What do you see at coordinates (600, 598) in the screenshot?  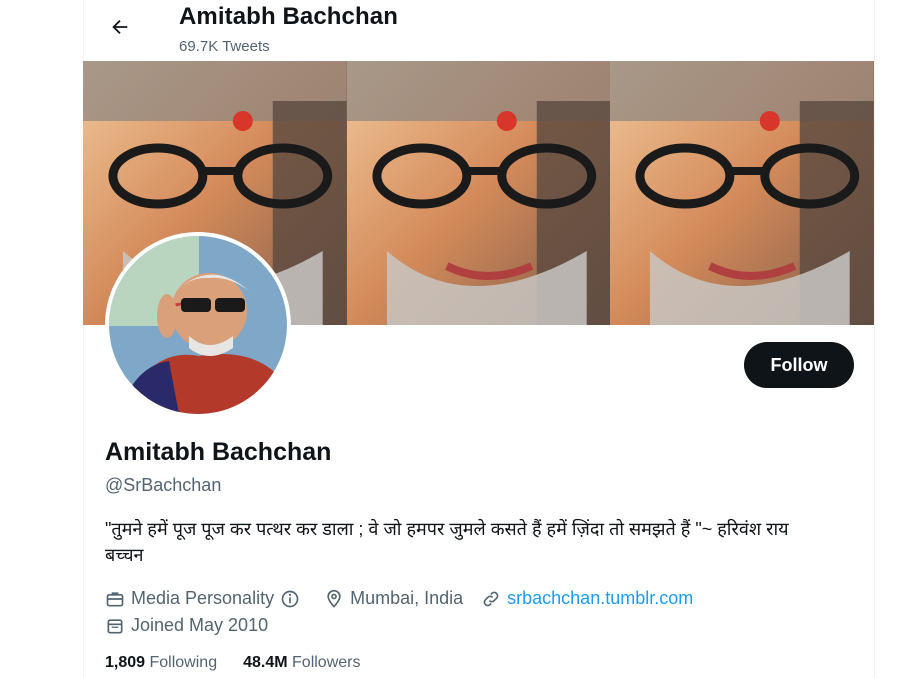 I see `website-link: srbachchan.tumblr.com` at bounding box center [600, 598].